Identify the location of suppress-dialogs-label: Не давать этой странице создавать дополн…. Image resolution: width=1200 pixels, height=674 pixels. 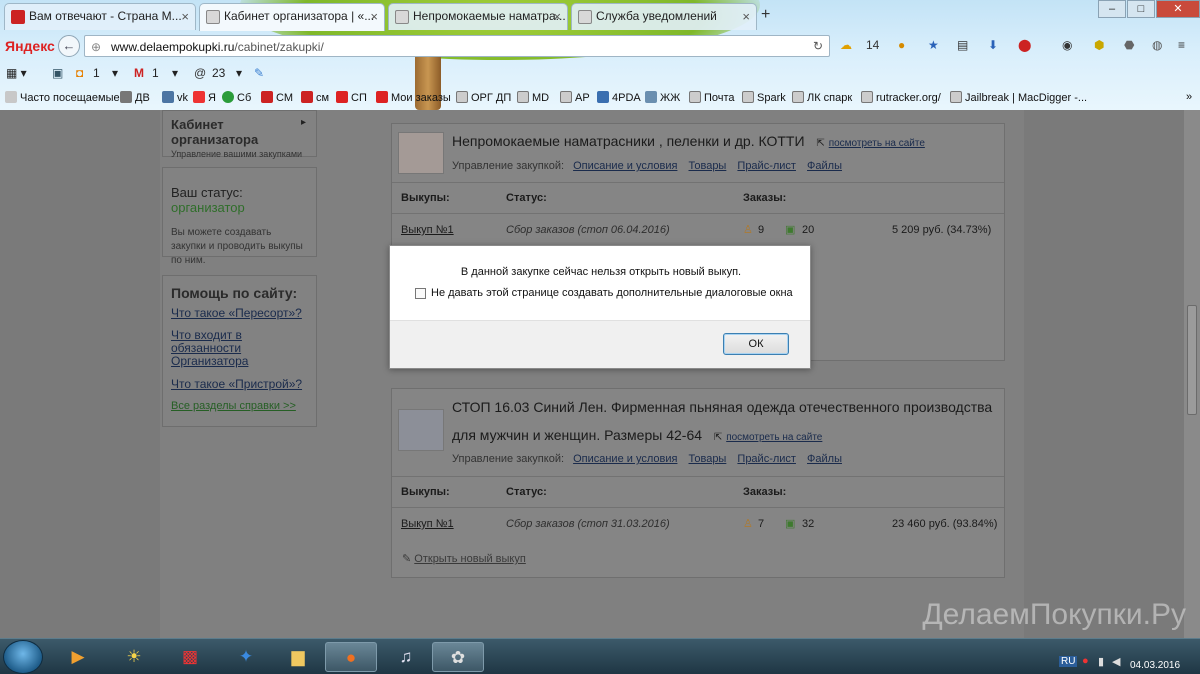
(612, 293).